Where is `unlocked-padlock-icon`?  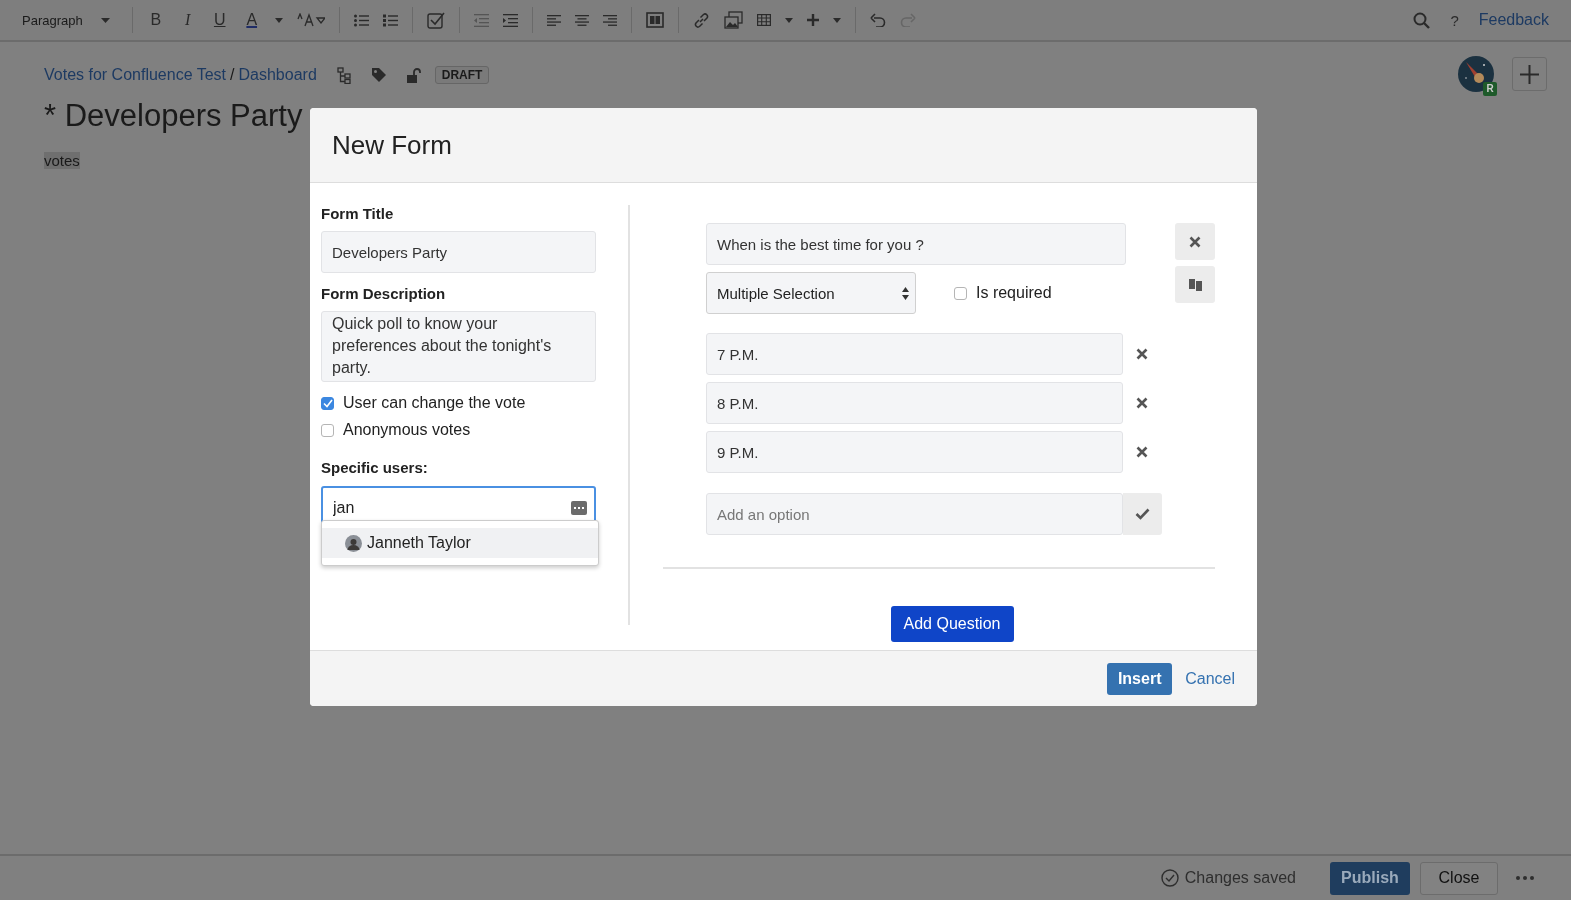
unlocked-padlock-icon is located at coordinates (413, 75).